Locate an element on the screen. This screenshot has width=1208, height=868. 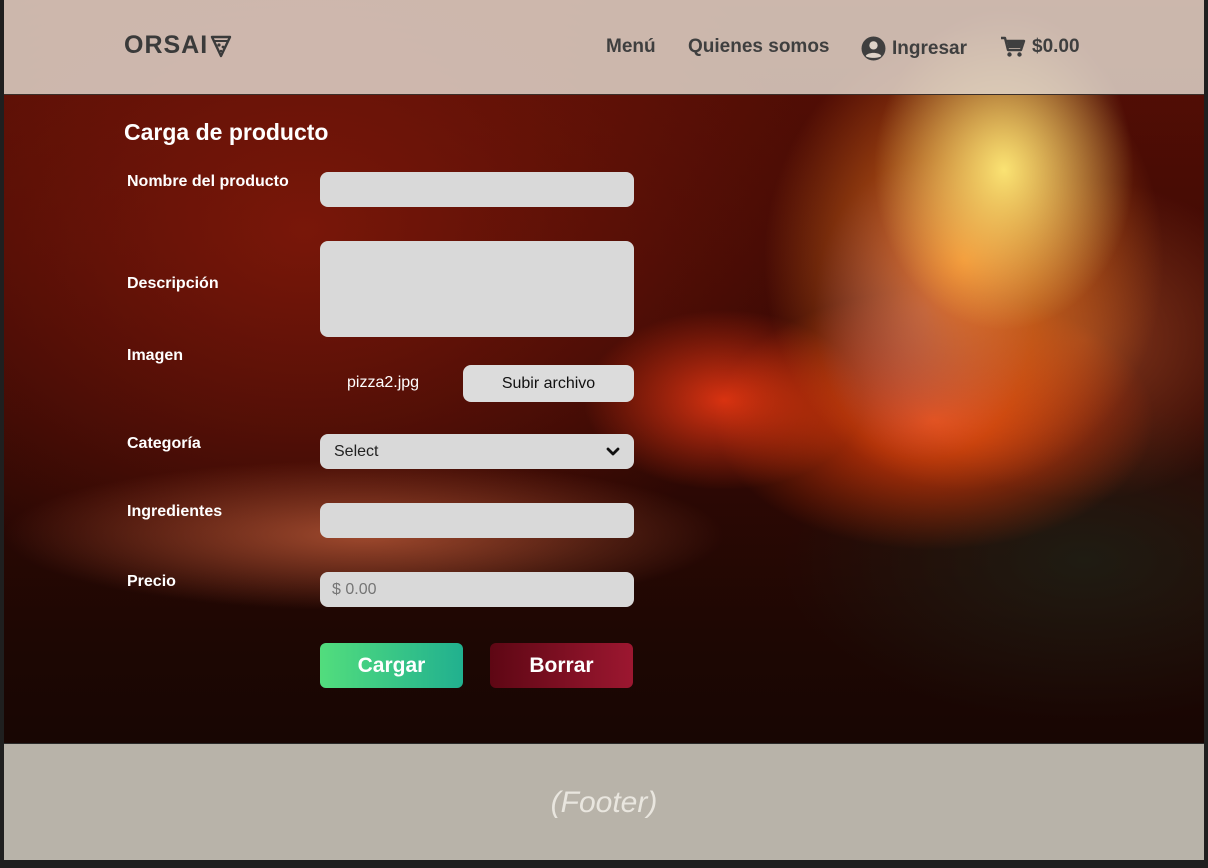
upload-file-button: Subir archivo is located at coordinates (548, 383).